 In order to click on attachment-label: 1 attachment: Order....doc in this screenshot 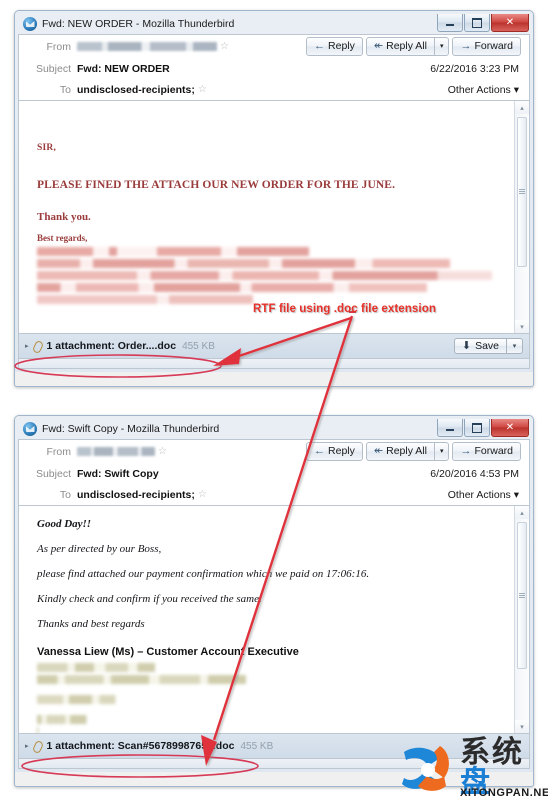, I will do `click(112, 346)`.